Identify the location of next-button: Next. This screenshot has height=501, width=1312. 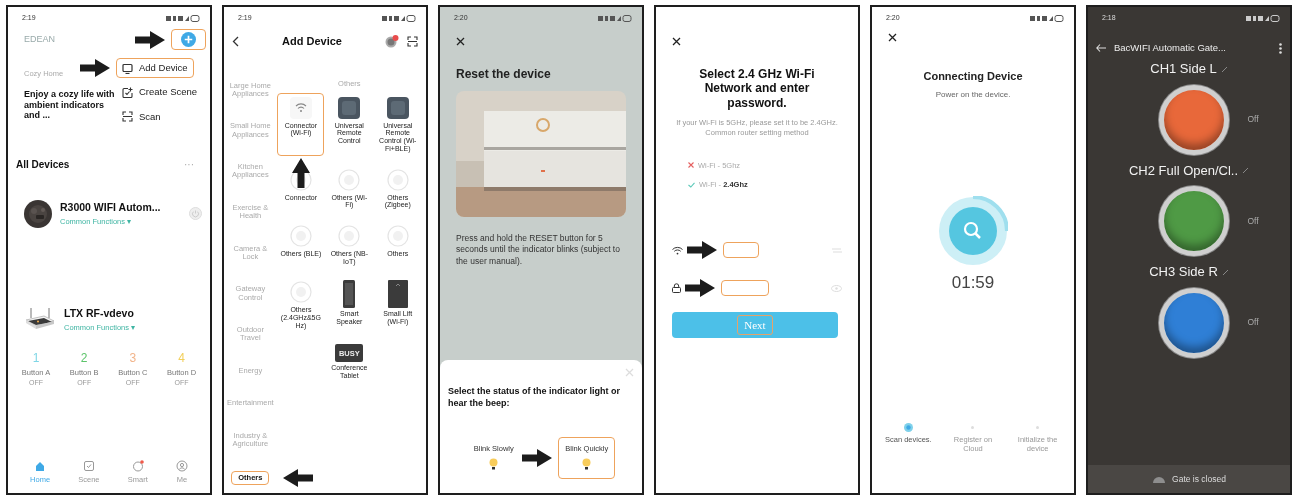
(755, 325).